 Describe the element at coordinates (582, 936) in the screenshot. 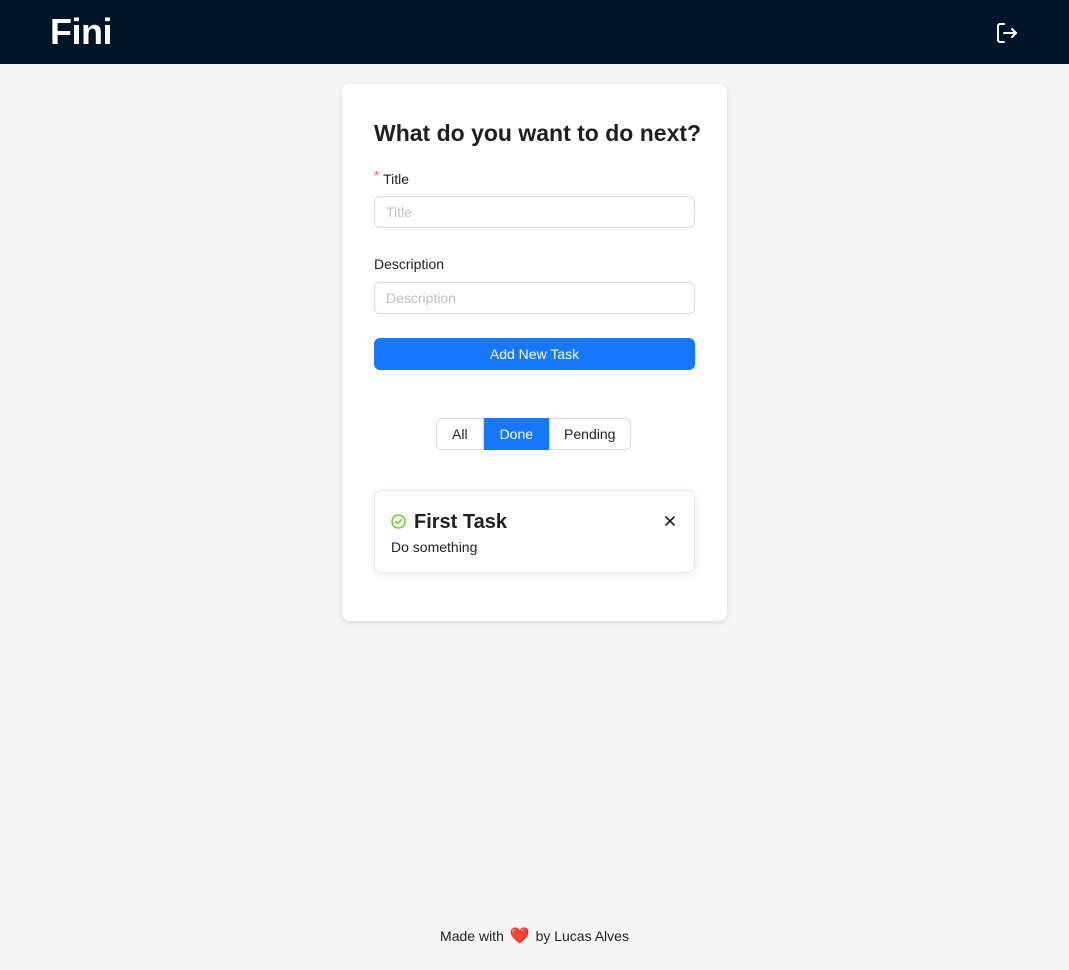

I see `footer-suffix: by Lucas Alves` at that location.